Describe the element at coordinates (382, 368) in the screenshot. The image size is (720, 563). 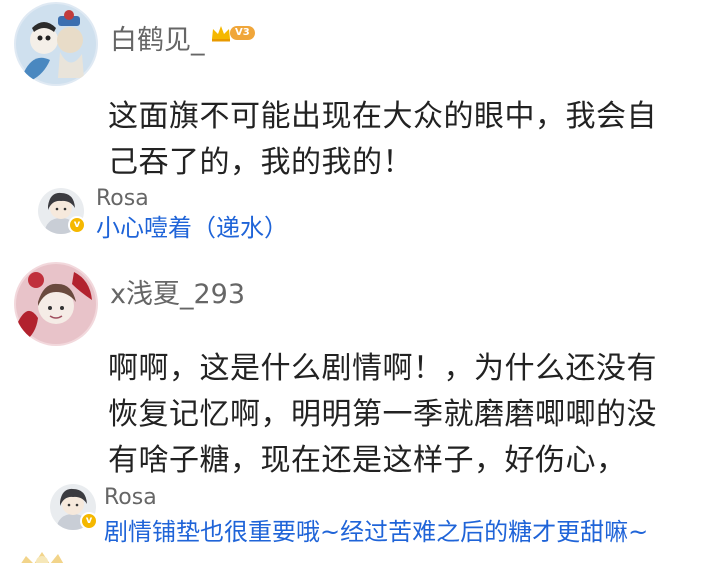
I see `comment-line: 啊啊，这是什么剧情啊！，为什么还没有` at that location.